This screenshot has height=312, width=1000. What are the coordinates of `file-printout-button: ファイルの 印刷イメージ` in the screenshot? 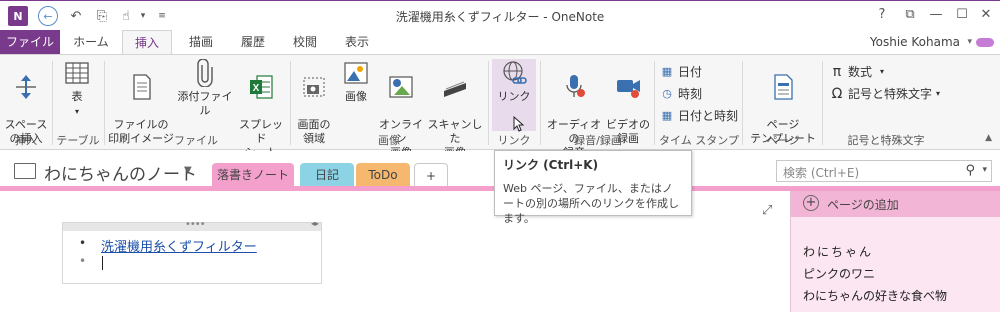 It's located at (141, 102).